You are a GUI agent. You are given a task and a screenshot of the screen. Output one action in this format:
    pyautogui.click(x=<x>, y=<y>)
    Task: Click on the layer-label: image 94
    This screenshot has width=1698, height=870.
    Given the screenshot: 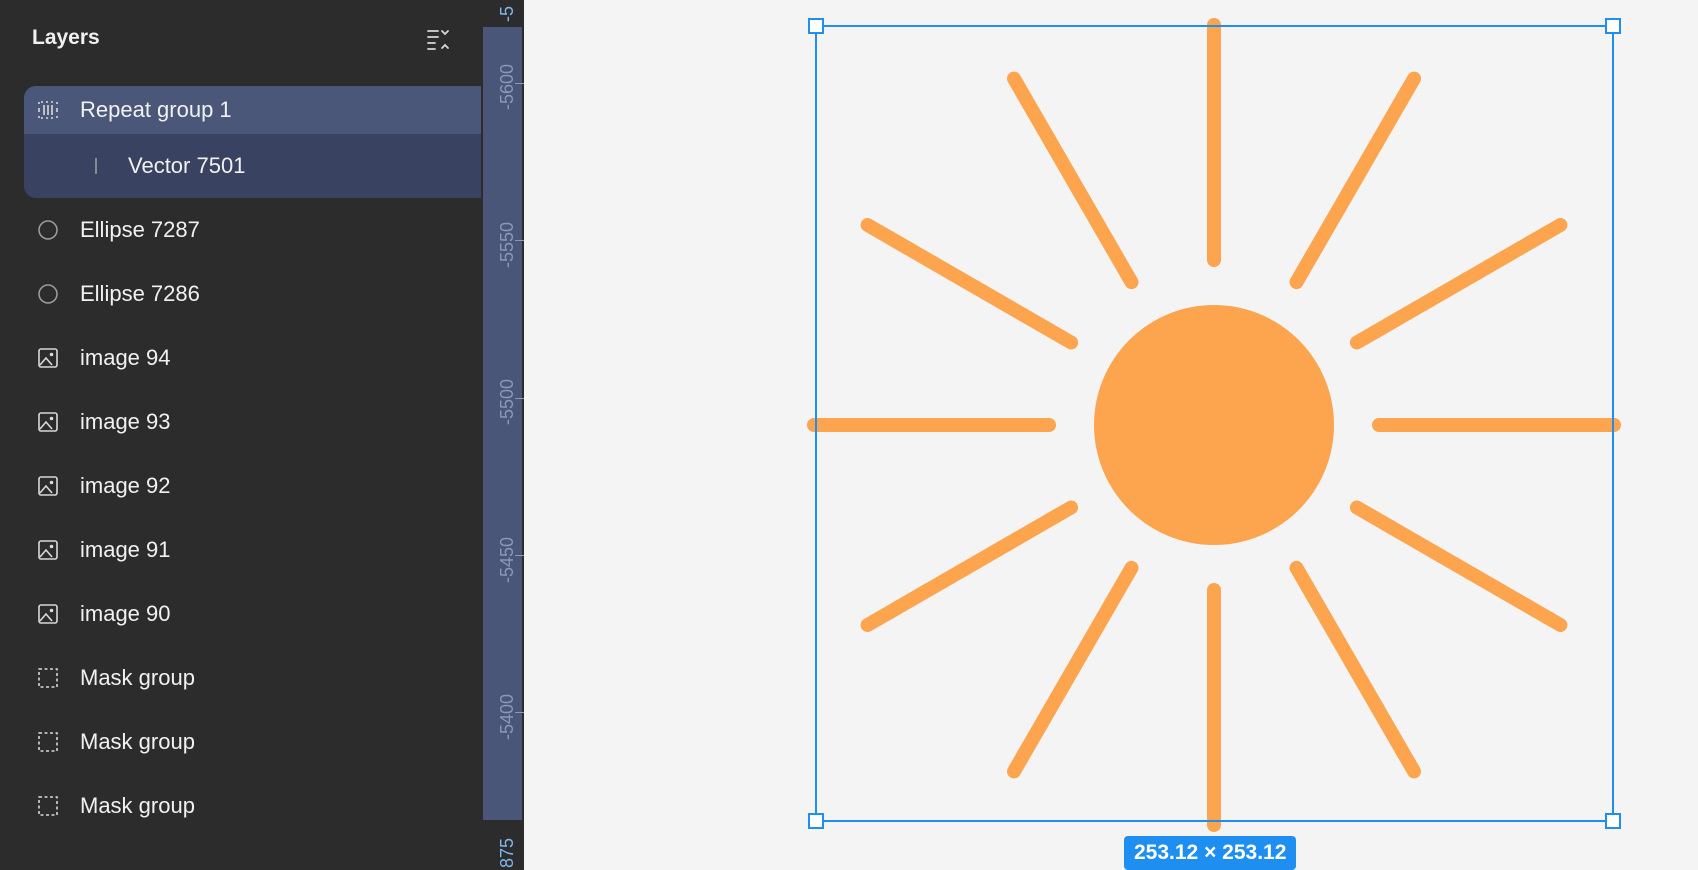 What is the action you would take?
    pyautogui.click(x=125, y=357)
    